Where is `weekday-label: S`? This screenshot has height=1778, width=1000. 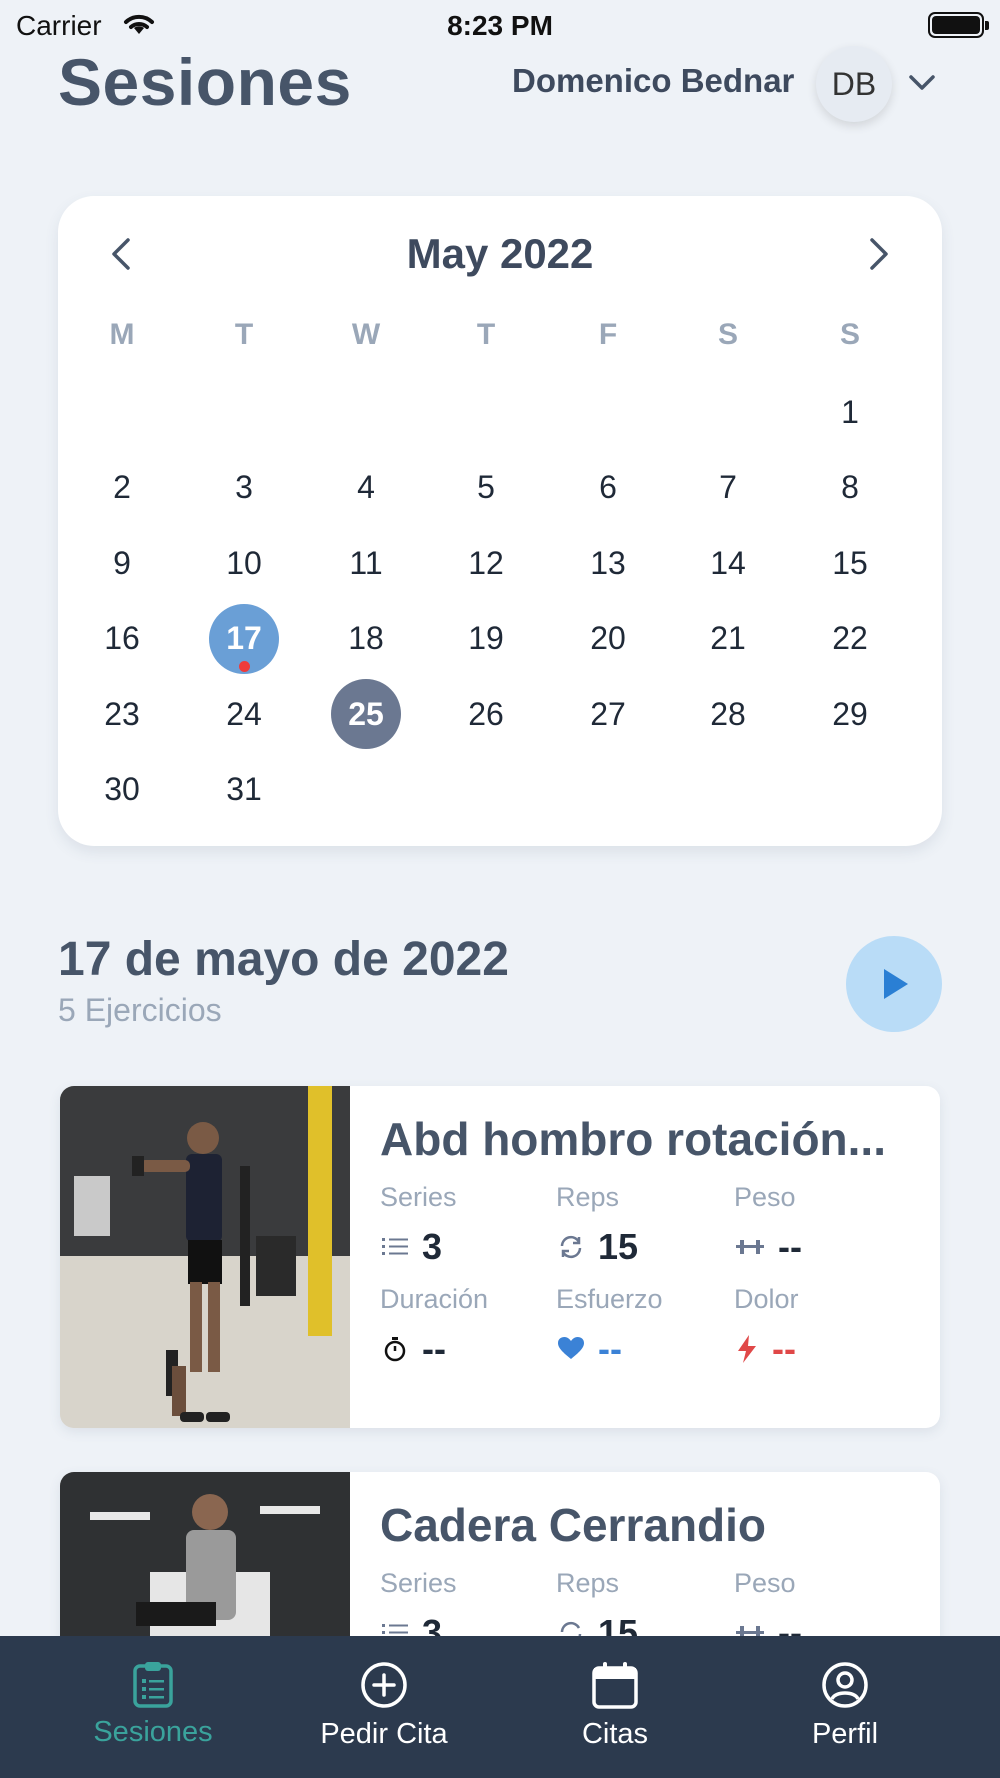 weekday-label: S is located at coordinates (727, 334).